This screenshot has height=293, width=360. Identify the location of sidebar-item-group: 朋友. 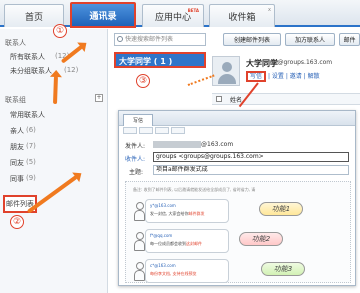
(17, 147).